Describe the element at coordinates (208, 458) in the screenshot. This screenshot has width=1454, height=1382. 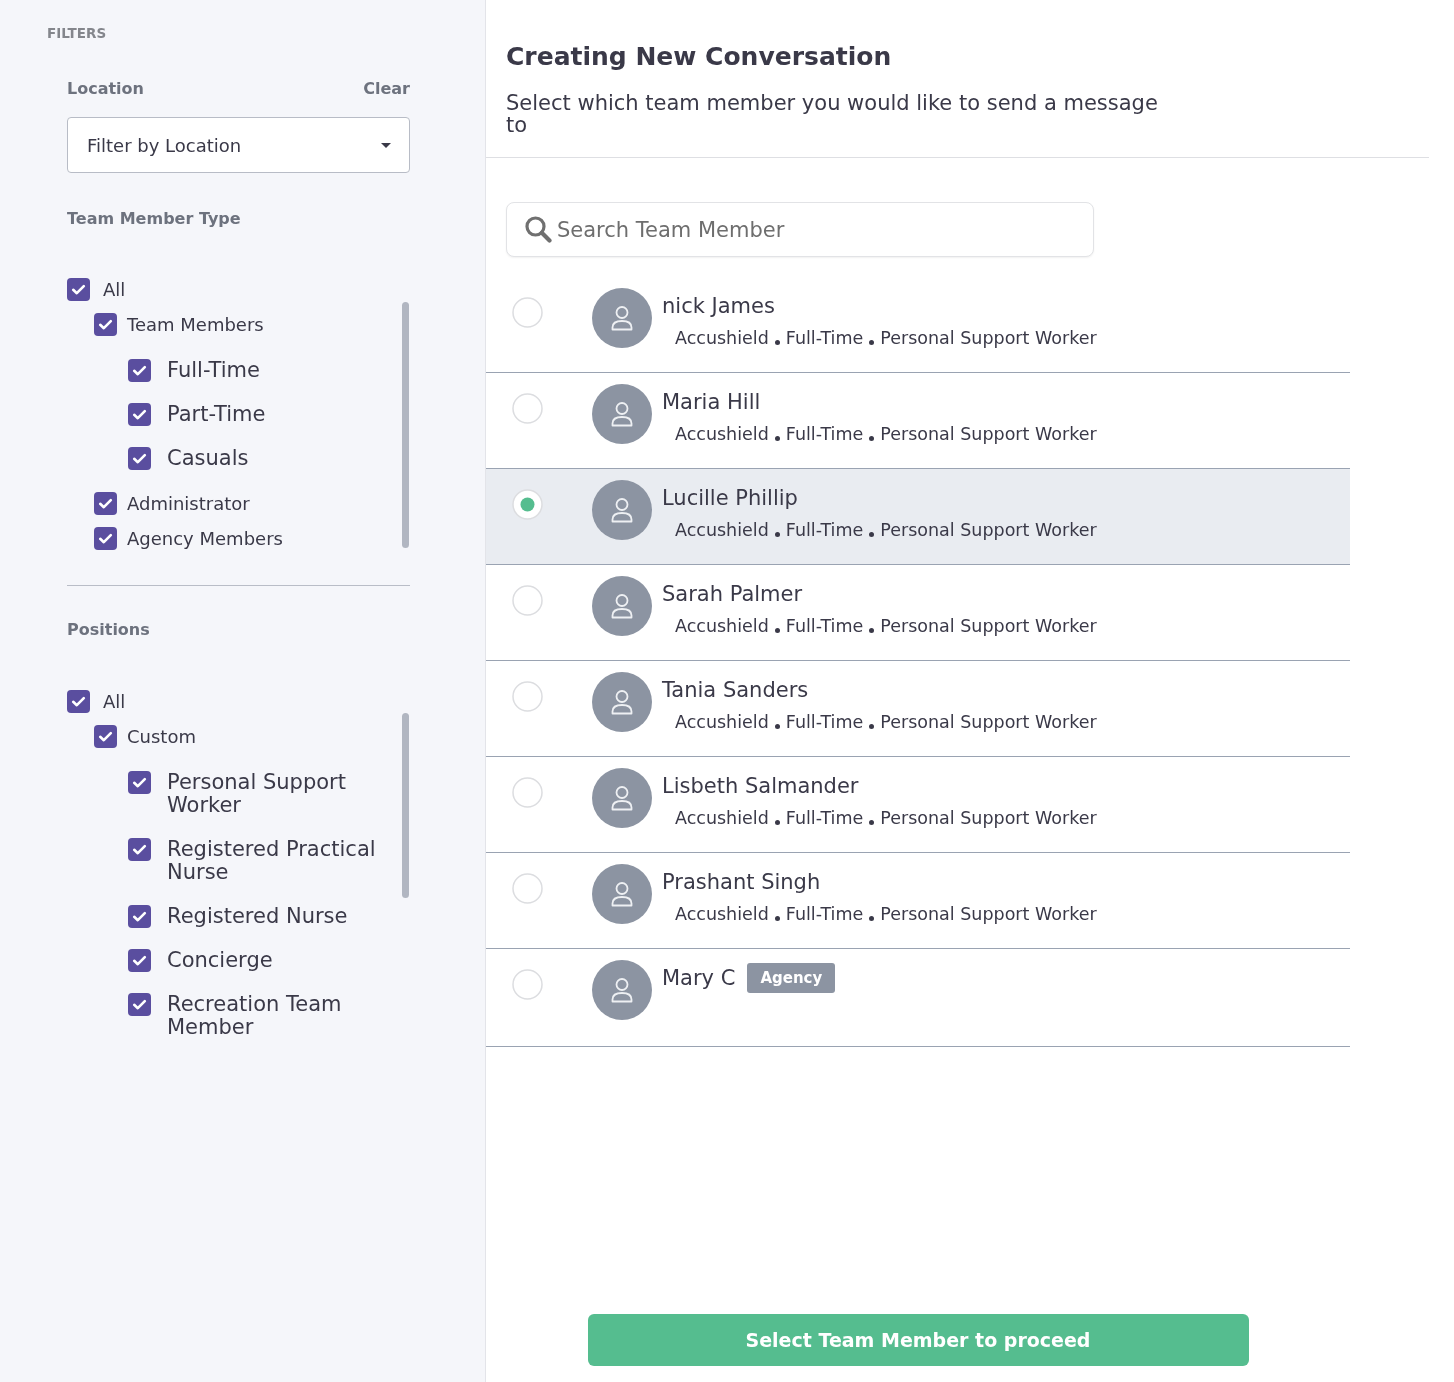
I see `checkbox-label: Casuals` at that location.